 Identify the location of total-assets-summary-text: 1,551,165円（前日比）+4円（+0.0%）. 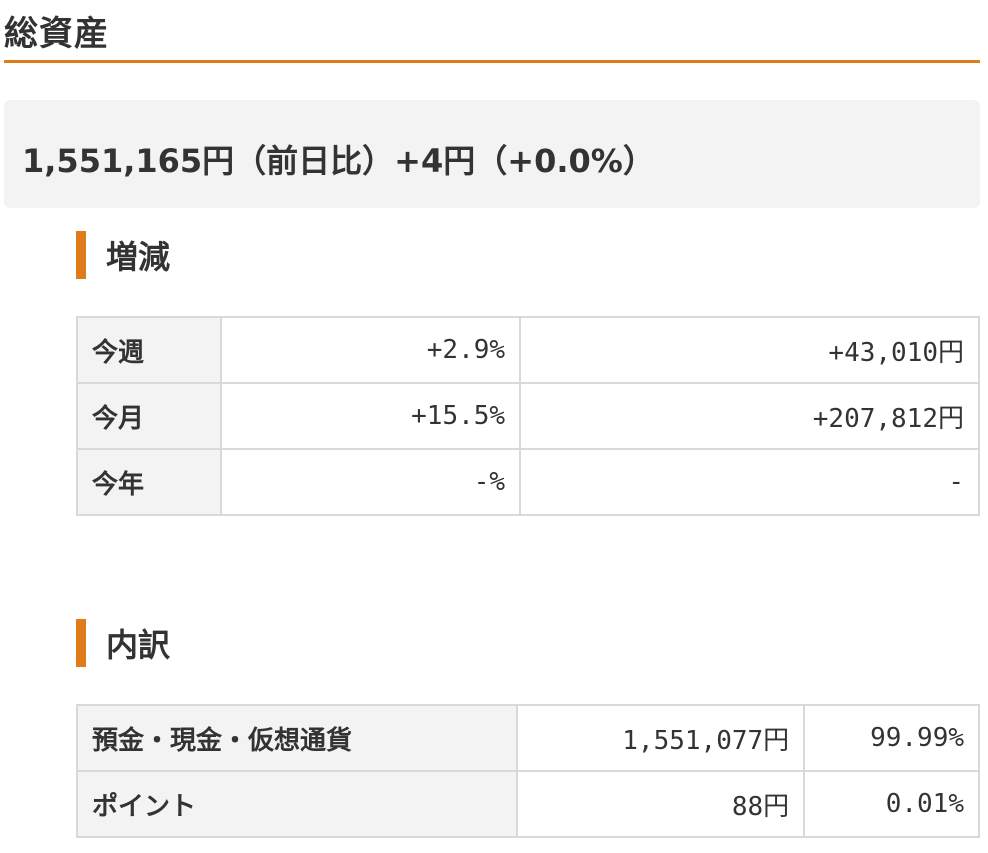
(338, 161).